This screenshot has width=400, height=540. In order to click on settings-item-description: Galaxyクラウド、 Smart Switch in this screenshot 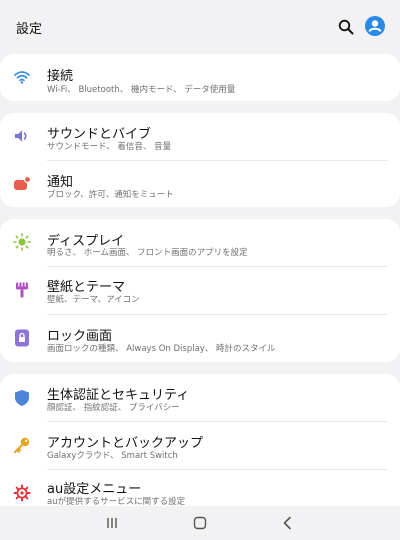, I will do `click(112, 456)`.